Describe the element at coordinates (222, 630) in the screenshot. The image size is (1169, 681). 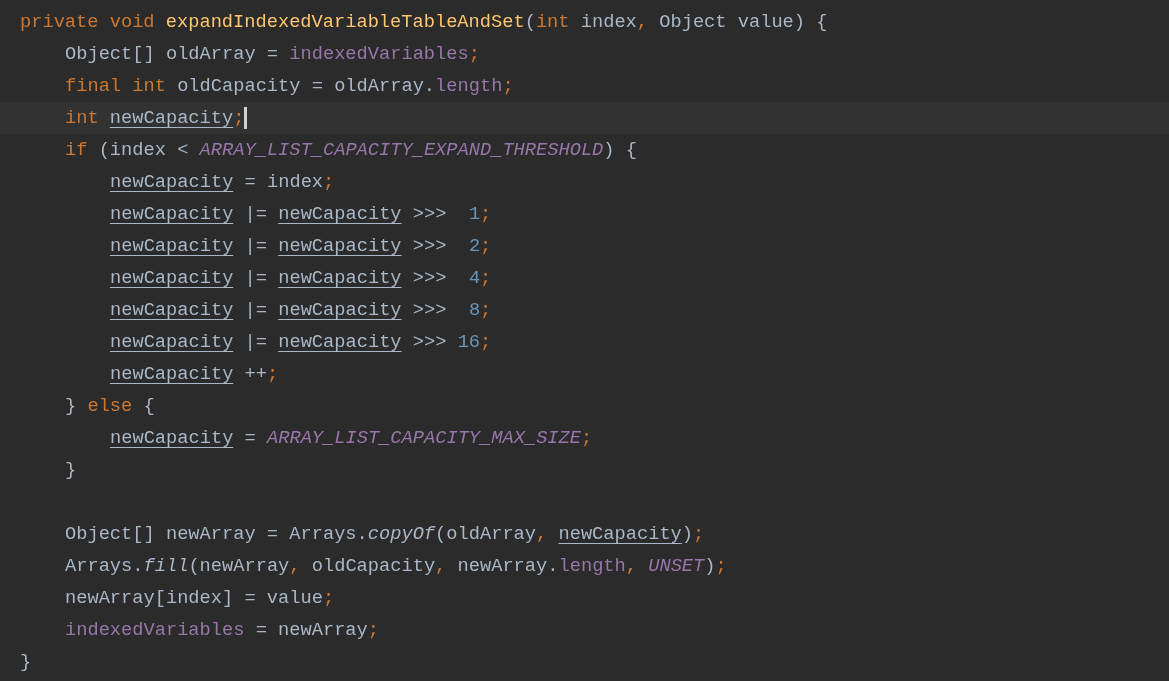
I see `code-line: indexedVariables = newArray;` at that location.